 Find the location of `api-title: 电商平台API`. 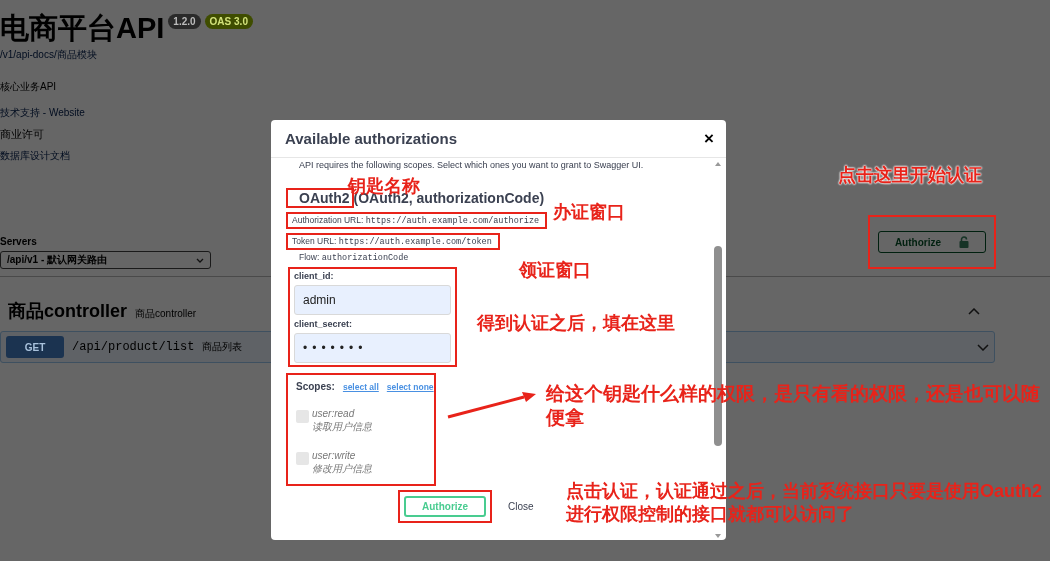

api-title: 电商平台API is located at coordinates (82, 28).